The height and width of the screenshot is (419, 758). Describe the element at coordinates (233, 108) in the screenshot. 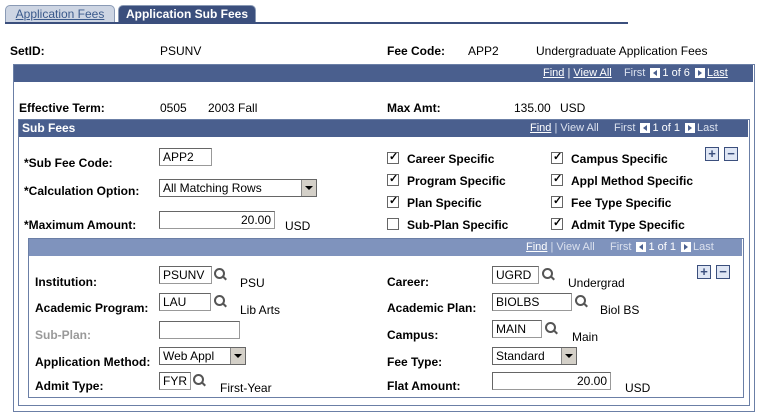

I see `effective-term-desc: 2003 Fall` at that location.